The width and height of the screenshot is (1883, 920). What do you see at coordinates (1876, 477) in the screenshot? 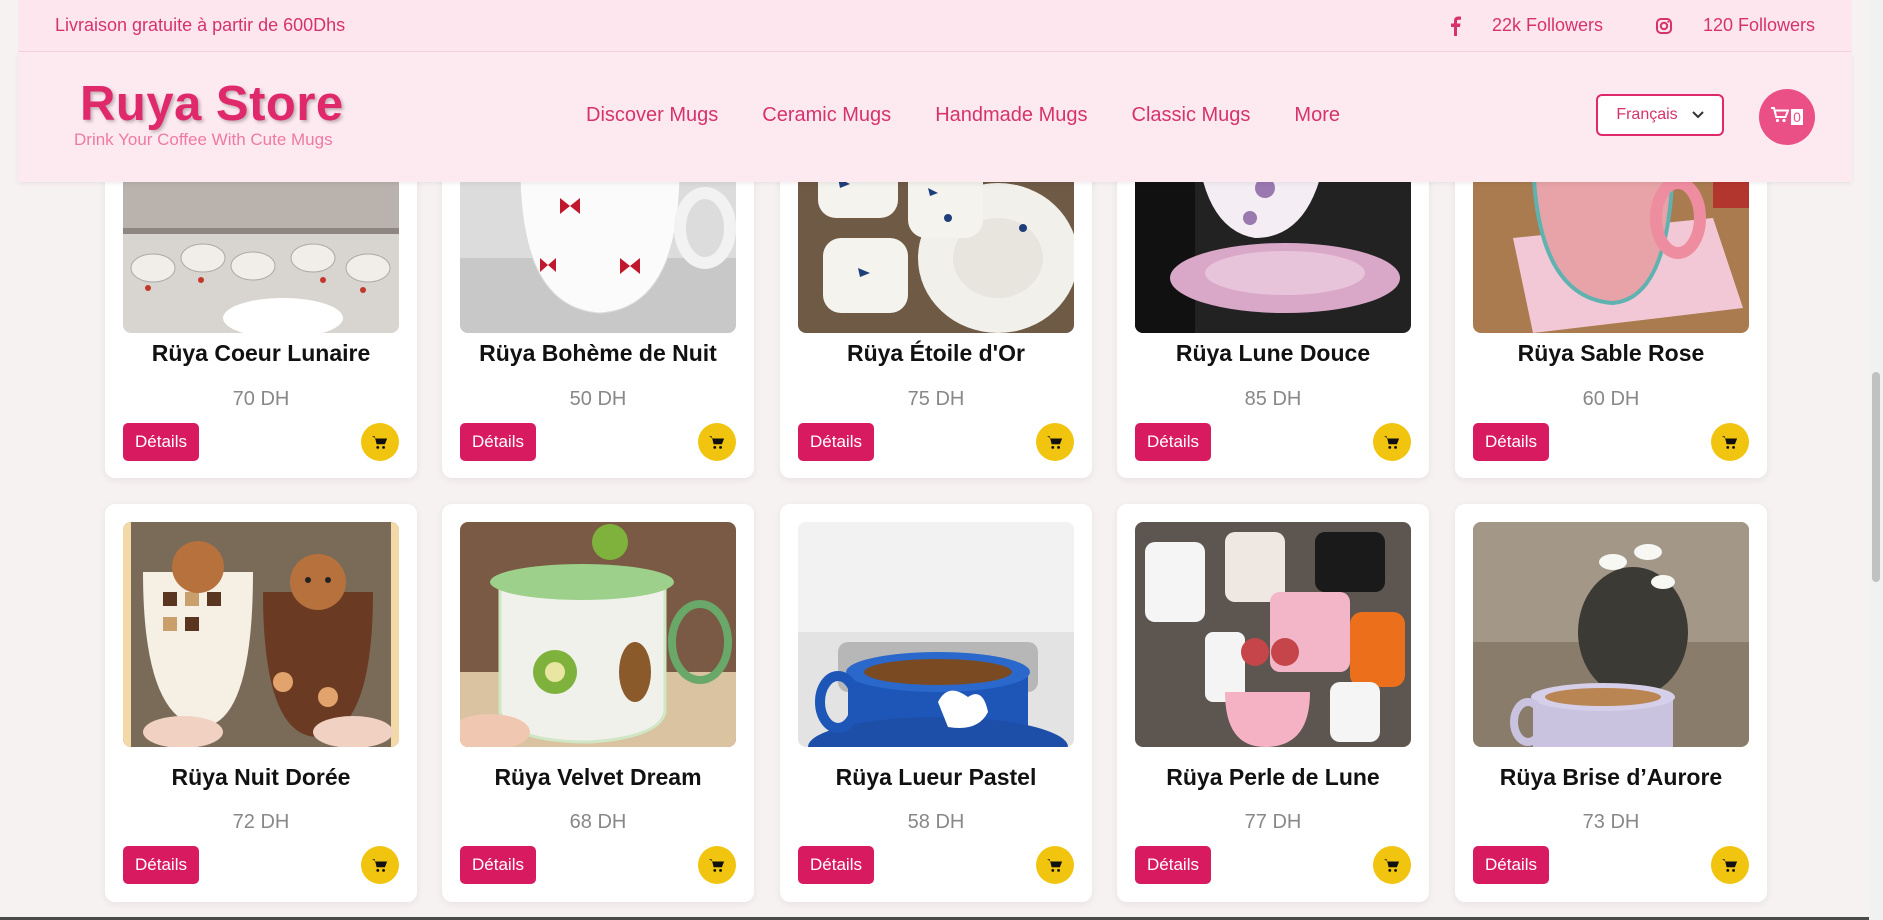
I see `scrollbar-thumb` at bounding box center [1876, 477].